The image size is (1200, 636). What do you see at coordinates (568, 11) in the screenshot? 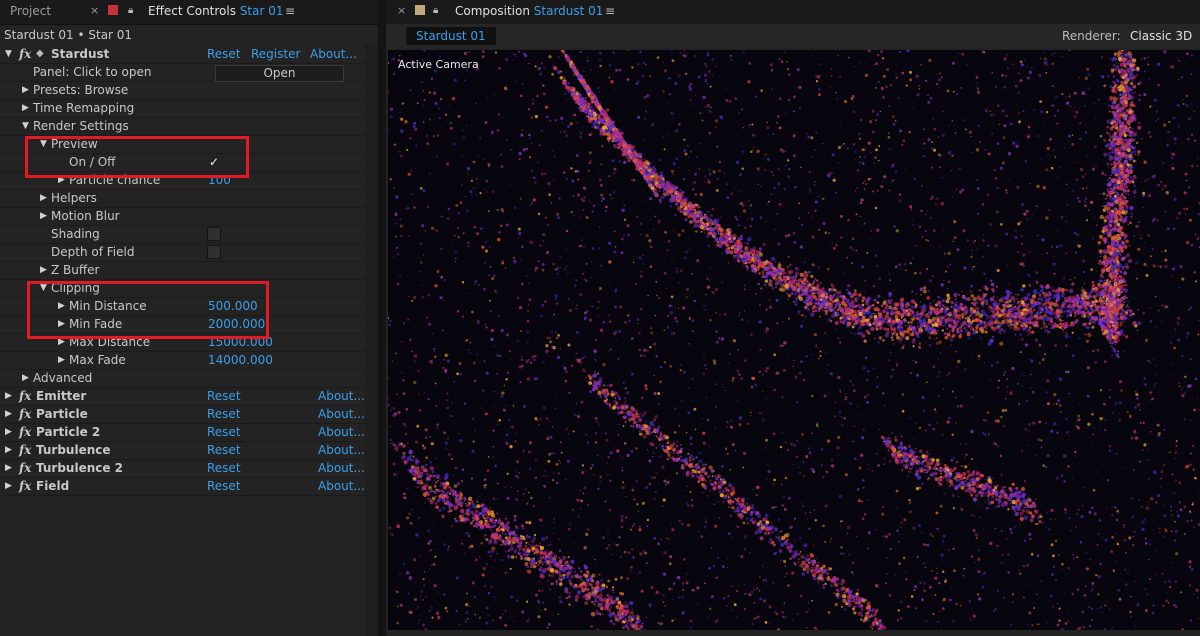
I see `tab-composition-name: Stardust 01` at bounding box center [568, 11].